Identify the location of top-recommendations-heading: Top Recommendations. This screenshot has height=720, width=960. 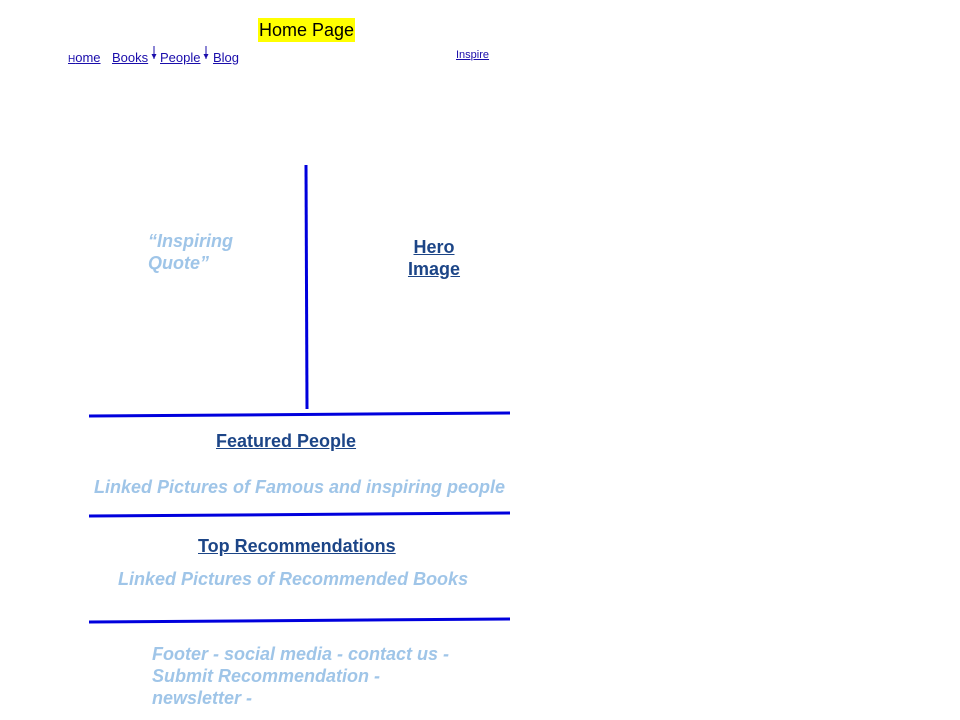
(297, 546).